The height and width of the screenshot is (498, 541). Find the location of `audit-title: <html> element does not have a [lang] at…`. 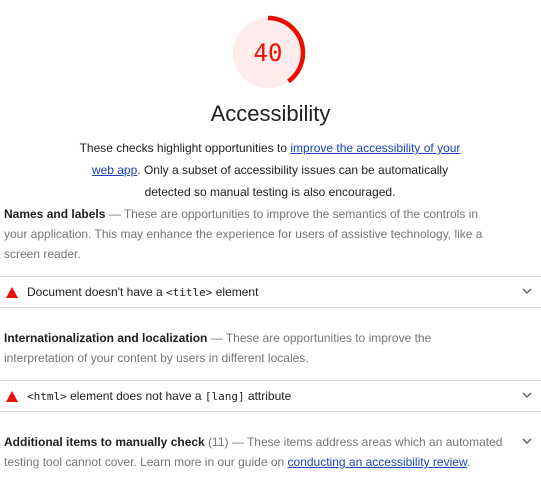

audit-title: <html> element does not have a [lang] at… is located at coordinates (159, 396).